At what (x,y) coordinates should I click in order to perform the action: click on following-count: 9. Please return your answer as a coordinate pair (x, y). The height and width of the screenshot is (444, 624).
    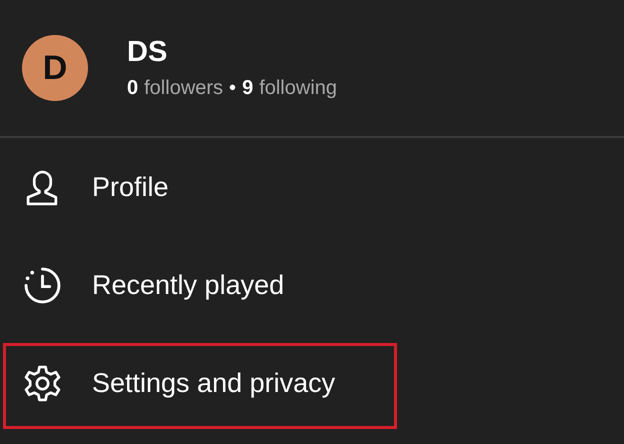
    Looking at the image, I should click on (248, 88).